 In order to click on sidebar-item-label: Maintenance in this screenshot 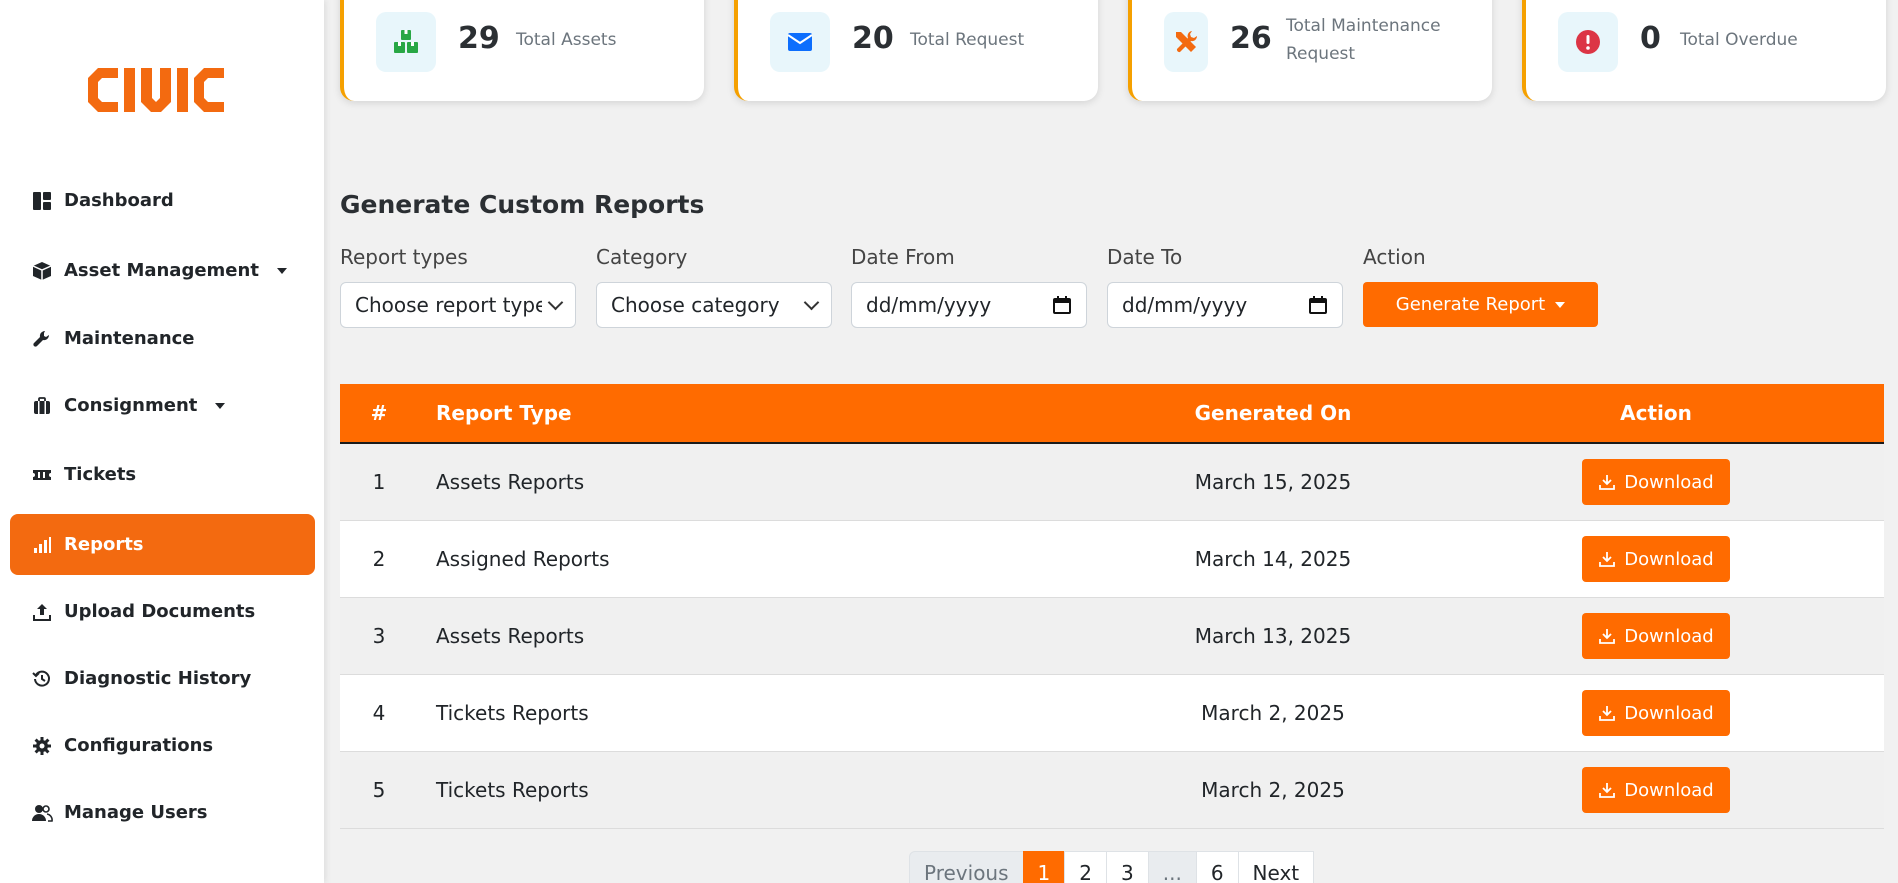, I will do `click(129, 338)`.